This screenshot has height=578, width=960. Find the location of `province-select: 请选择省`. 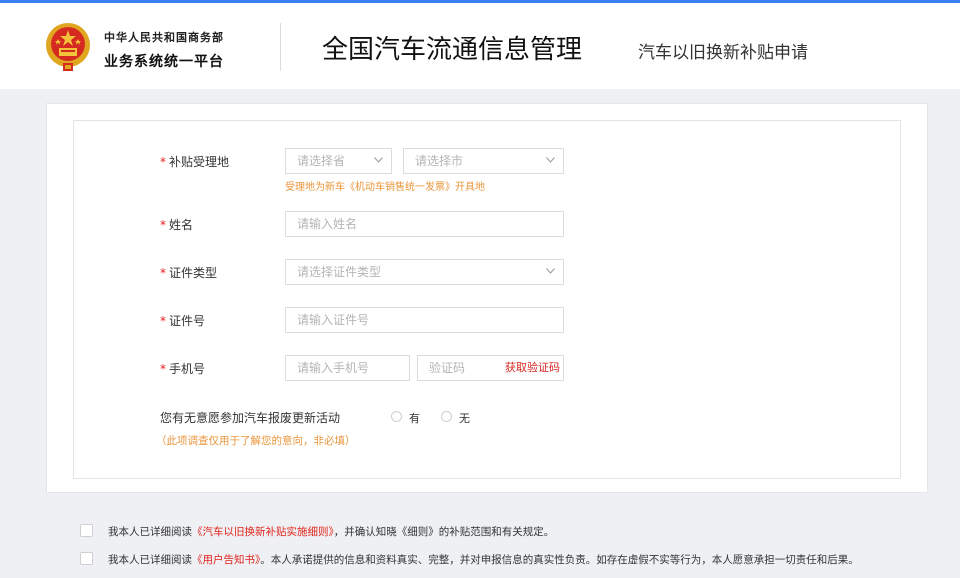

province-select: 请选择省 is located at coordinates (338, 161).